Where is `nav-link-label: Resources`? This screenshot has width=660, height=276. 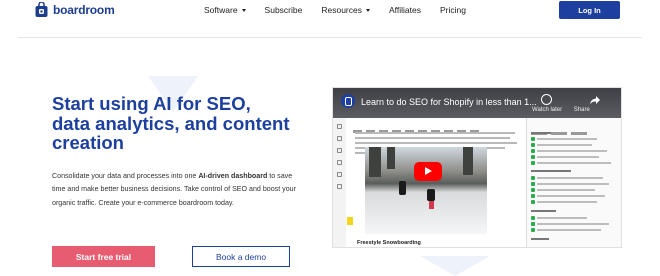 nav-link-label: Resources is located at coordinates (341, 10).